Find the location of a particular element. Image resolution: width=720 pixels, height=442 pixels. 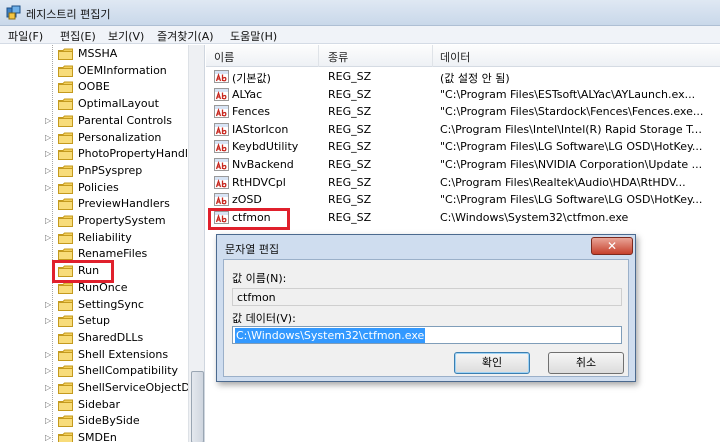

window-title: 레지스트리 편집기 is located at coordinates (68, 14).